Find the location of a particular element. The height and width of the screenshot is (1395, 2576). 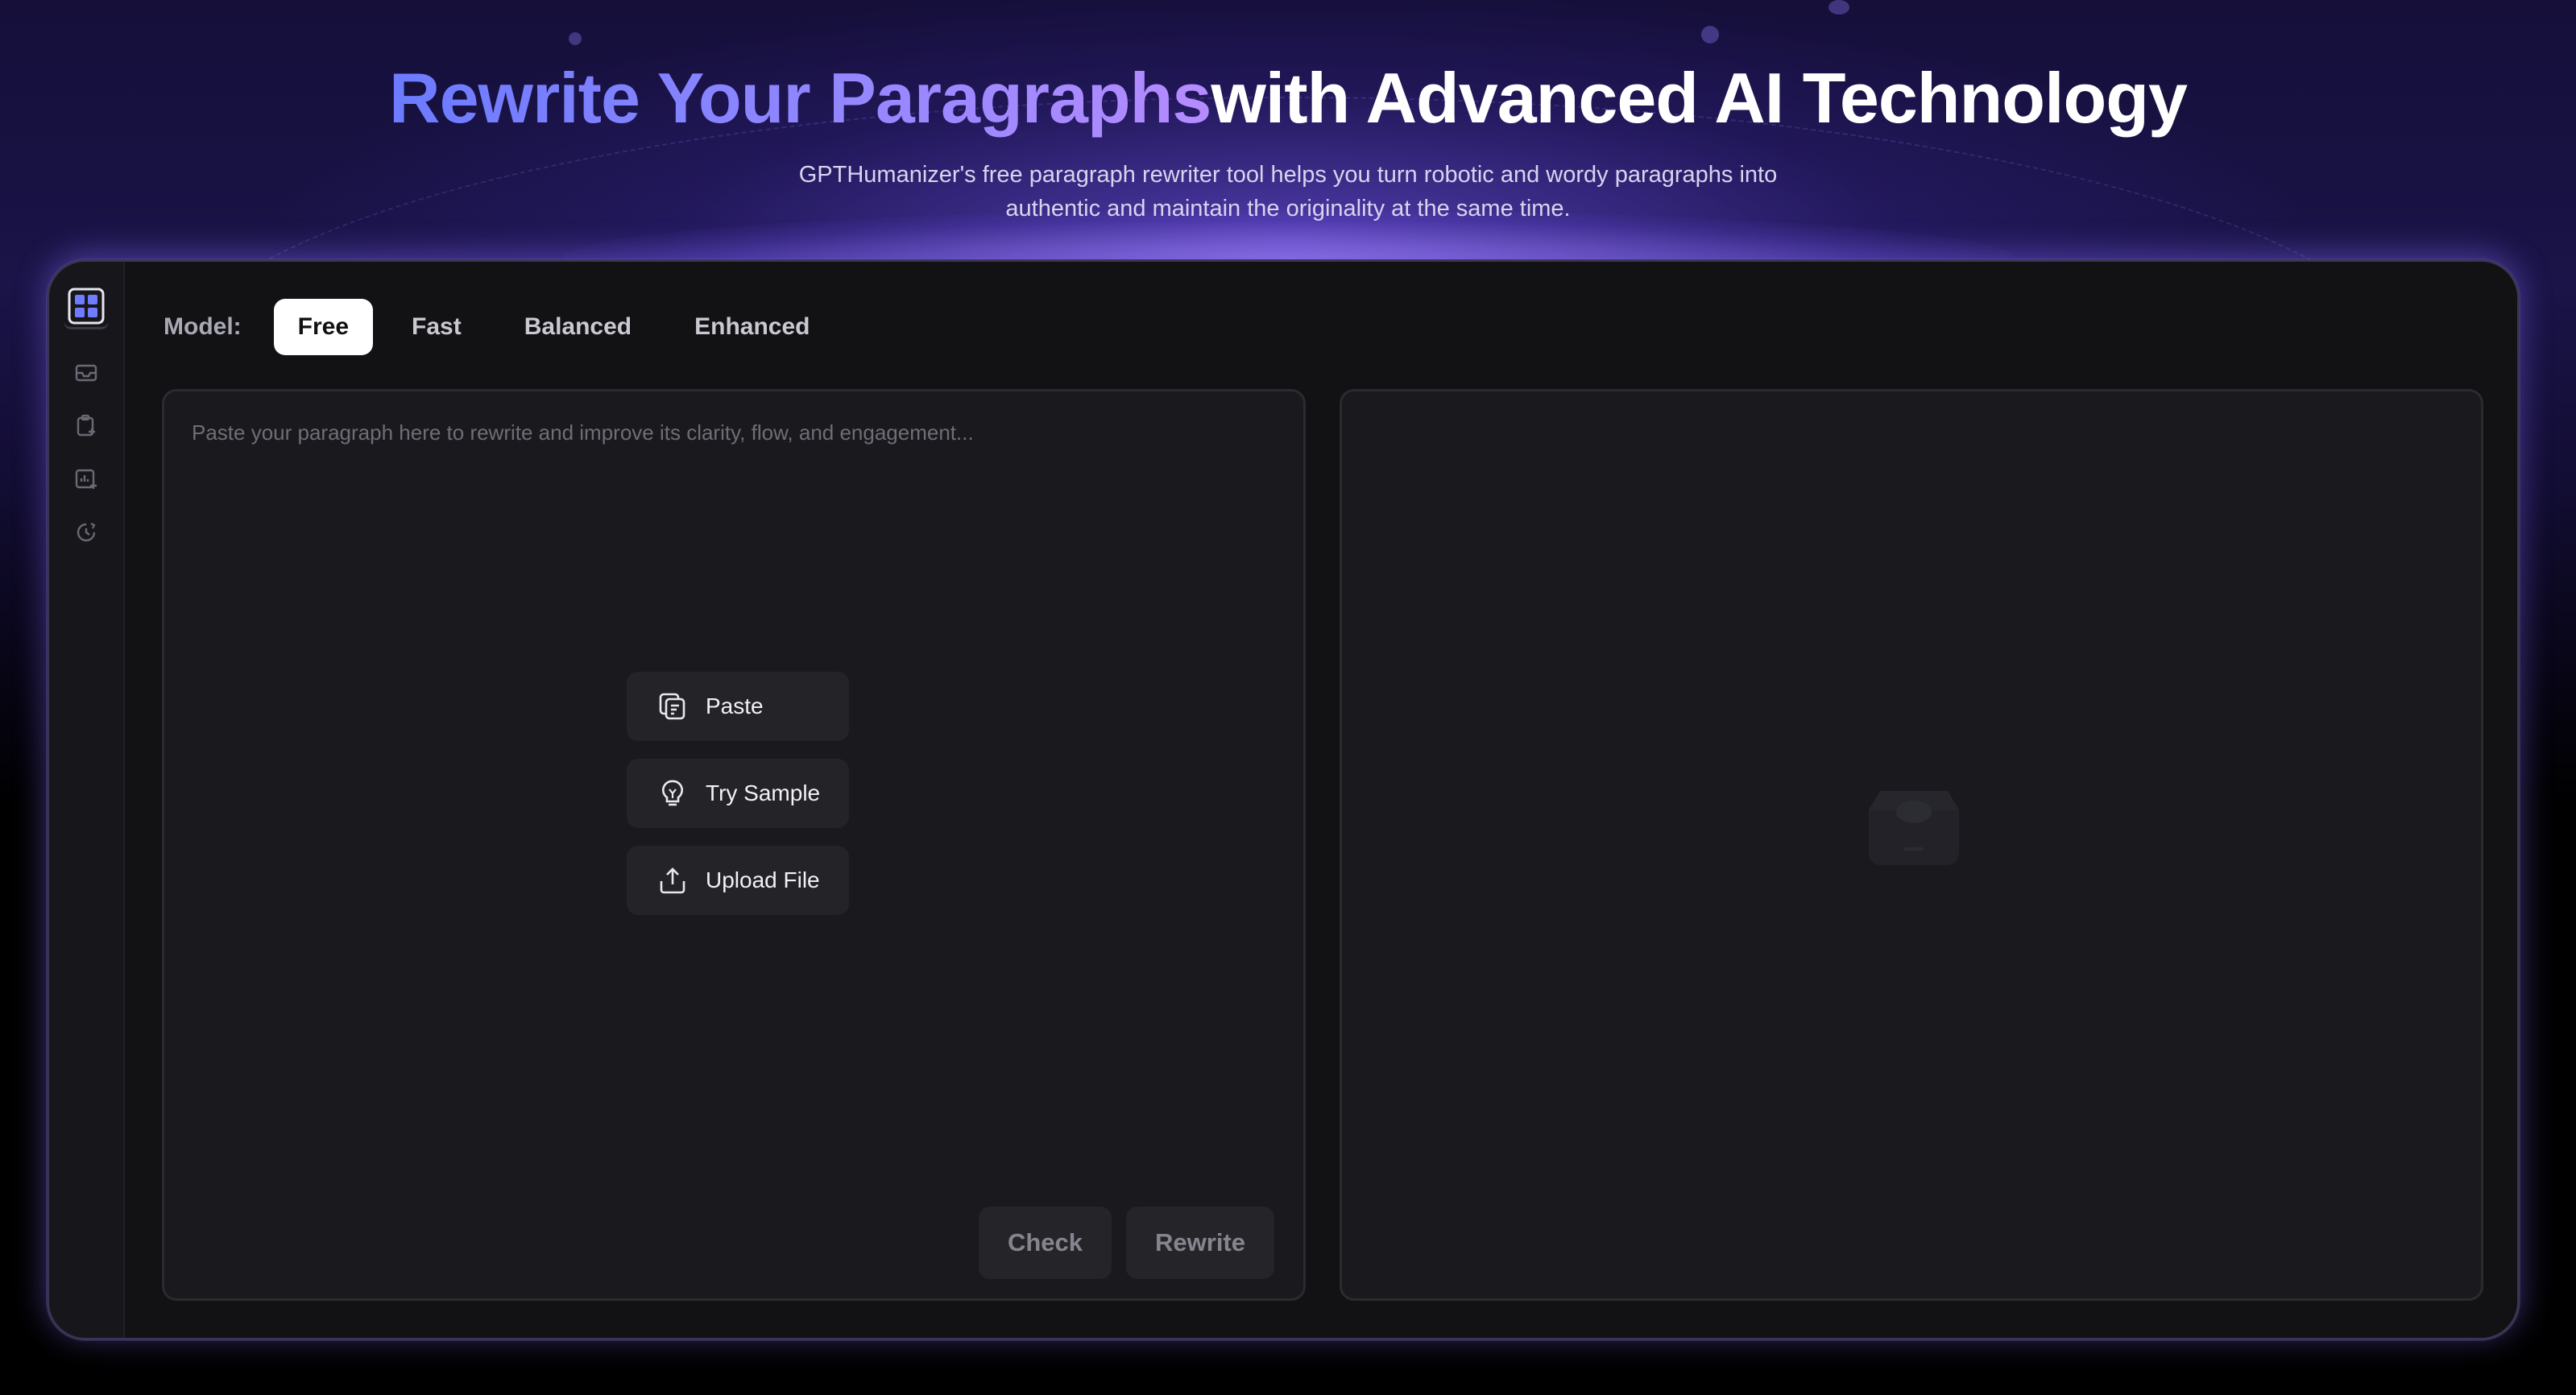

sidebar-item-clipboard is located at coordinates (86, 427).